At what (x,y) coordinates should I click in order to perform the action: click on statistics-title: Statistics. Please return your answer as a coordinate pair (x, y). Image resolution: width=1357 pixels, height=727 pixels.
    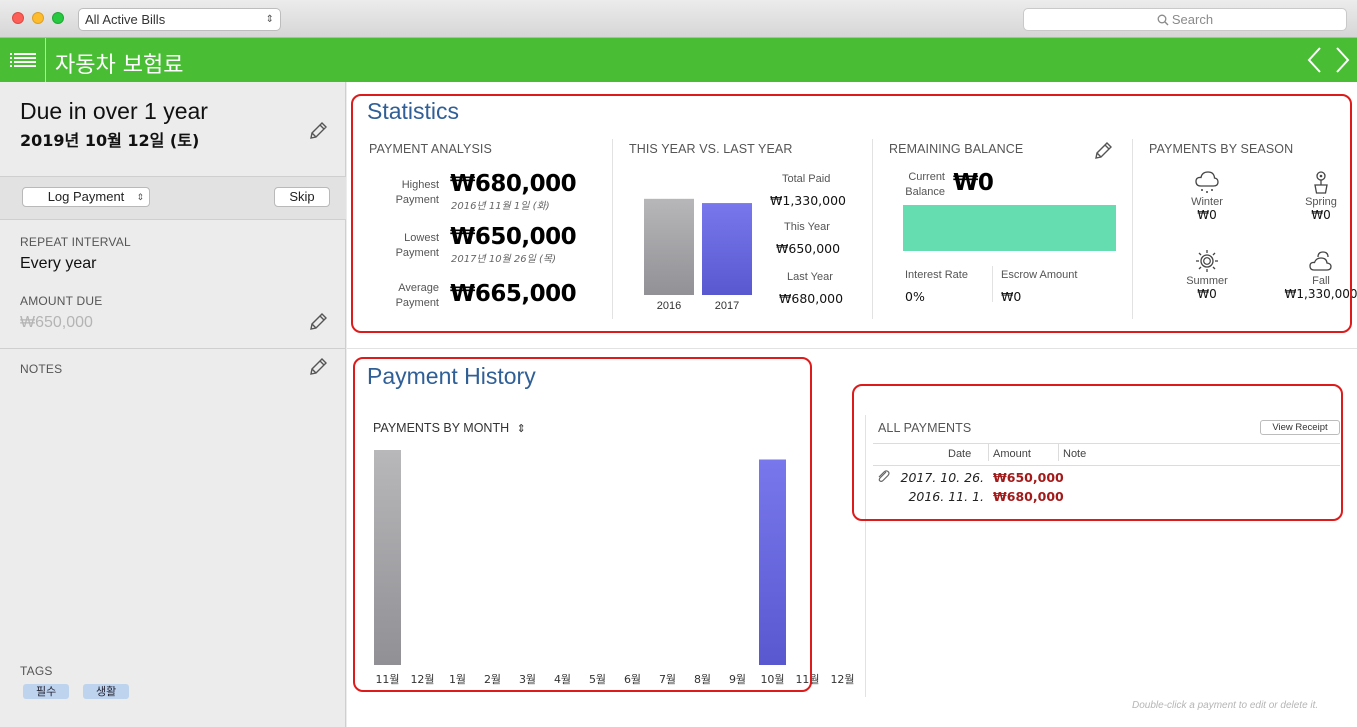
    Looking at the image, I should click on (413, 111).